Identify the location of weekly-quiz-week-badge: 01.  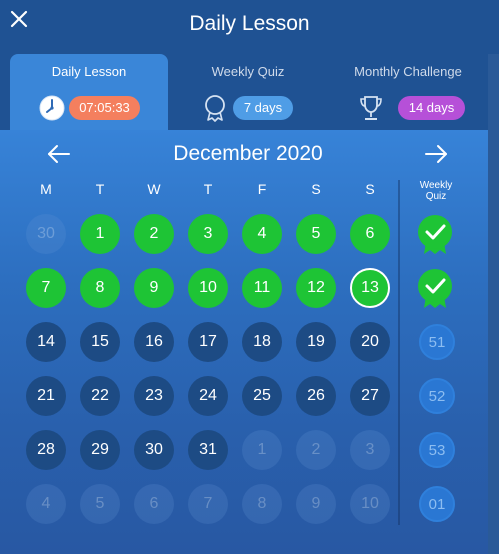
(437, 504).